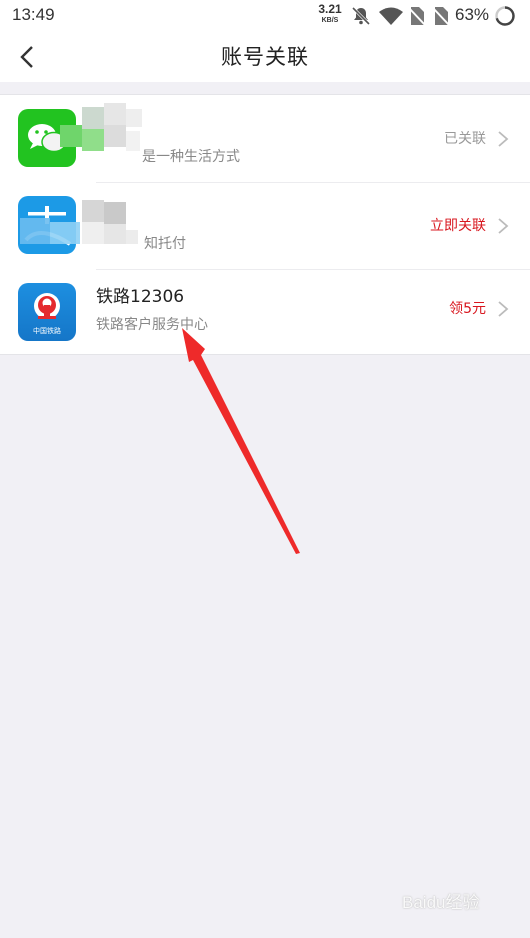 The height and width of the screenshot is (938, 530). Describe the element at coordinates (241, 441) in the screenshot. I see `red-arrow-annotation` at that location.